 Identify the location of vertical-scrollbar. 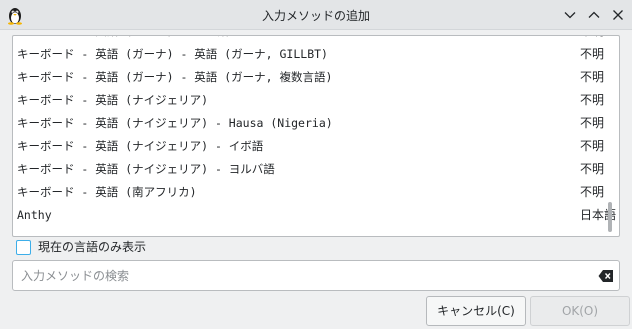
(610, 217).